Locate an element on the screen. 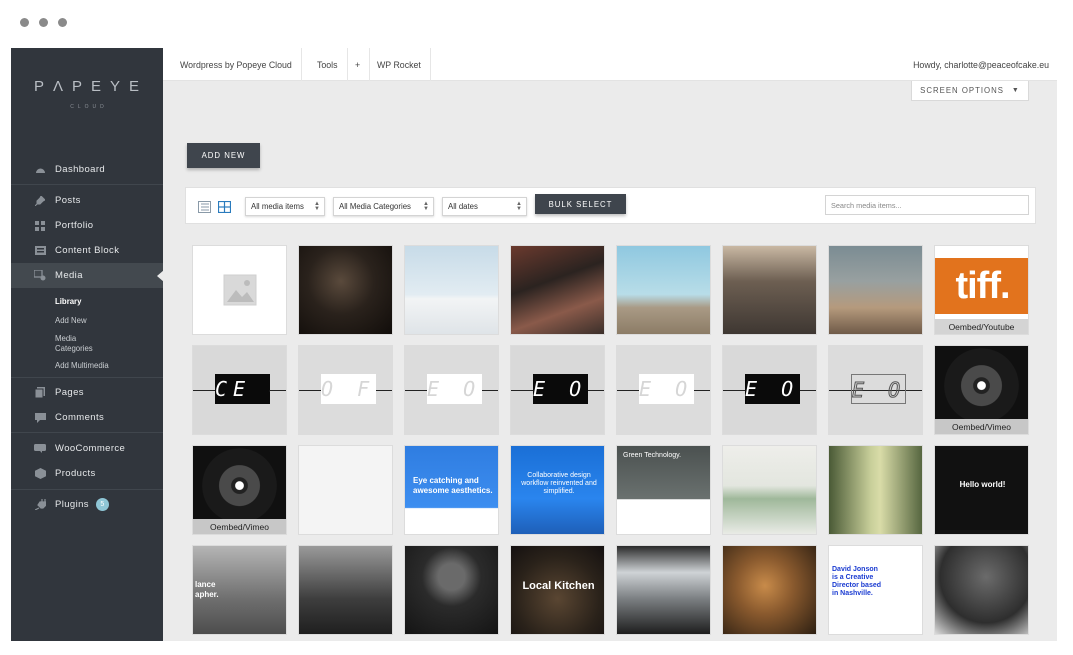  sidebar-item-woocommerce: WooCommerce is located at coordinates (87, 448).